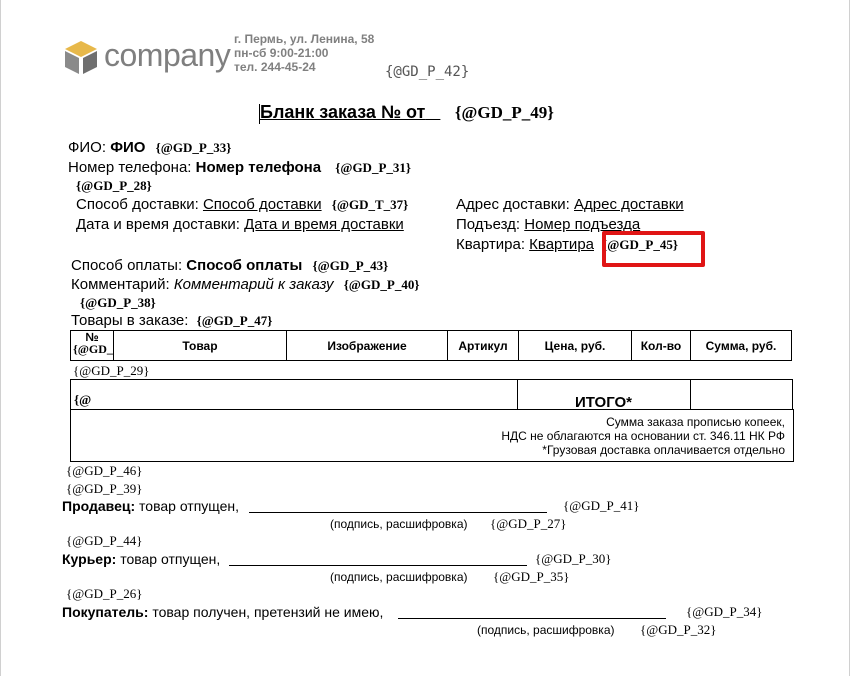 This screenshot has height=676, width=850. Describe the element at coordinates (150, 147) in the screenshot. I see `fio-row: ФИО: ФИО {@GD_P_33}` at that location.